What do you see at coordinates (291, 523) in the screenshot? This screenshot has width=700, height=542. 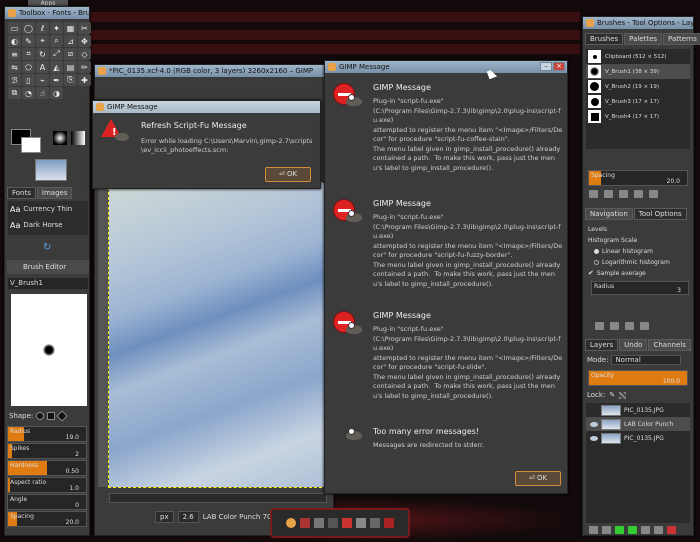 I see `gimp-app-icon` at bounding box center [291, 523].